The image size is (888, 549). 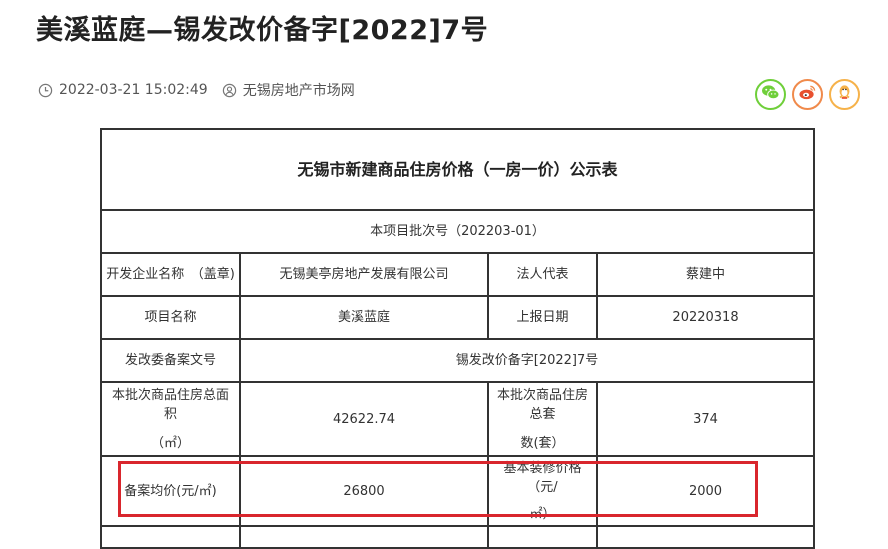 What do you see at coordinates (542, 274) in the screenshot?
I see `legal-rep-label: 法人代表` at bounding box center [542, 274].